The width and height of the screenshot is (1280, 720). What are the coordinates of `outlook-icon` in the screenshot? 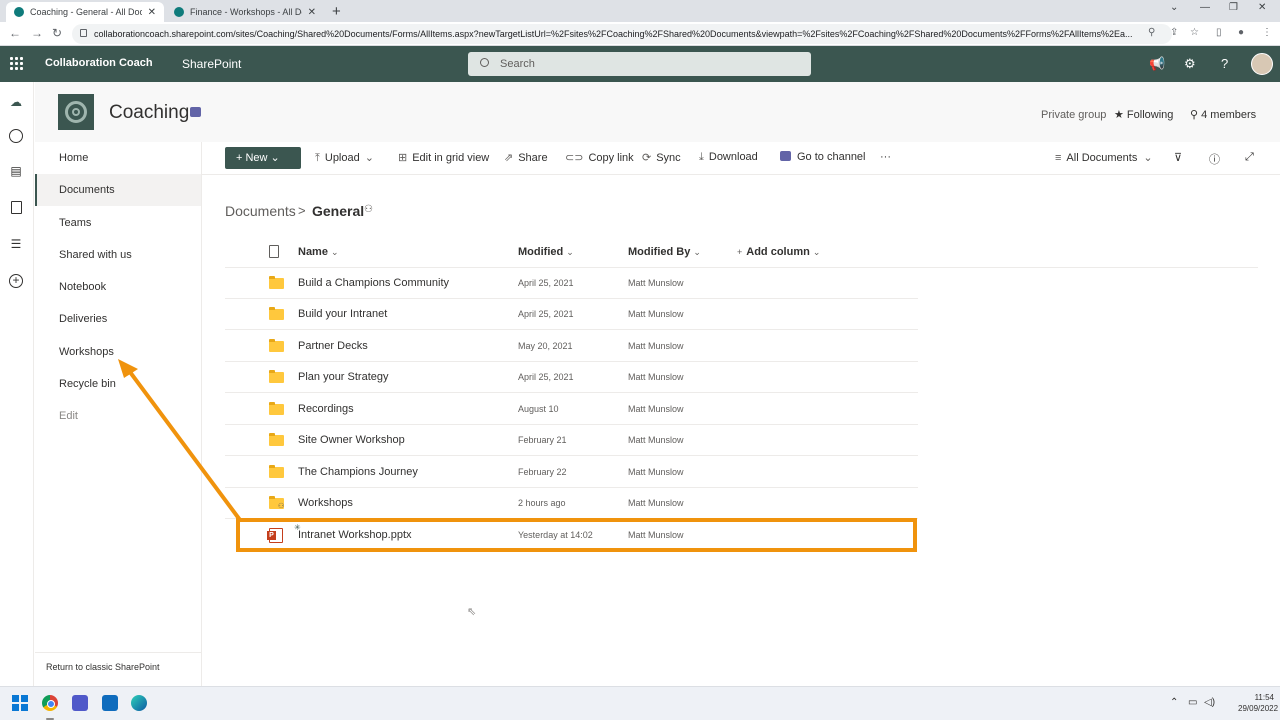 It's located at (110, 703).